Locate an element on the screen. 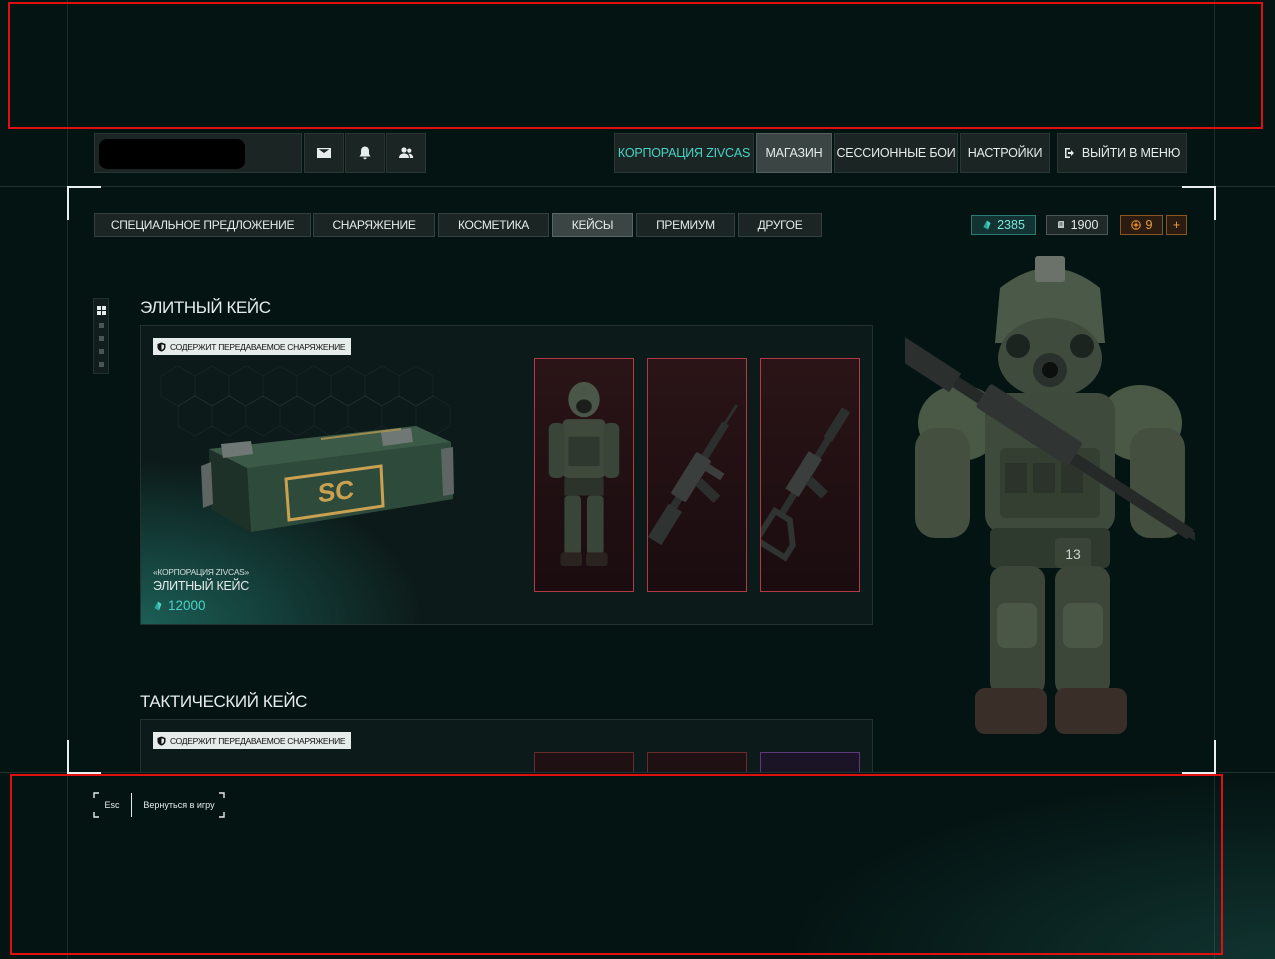 This screenshot has height=959, width=1275. tactical-case-card: СОДЕРЖИТ ПЕРЕДАВАЕМОЕ СНАРЯЖЕНИЕ is located at coordinates (506, 745).